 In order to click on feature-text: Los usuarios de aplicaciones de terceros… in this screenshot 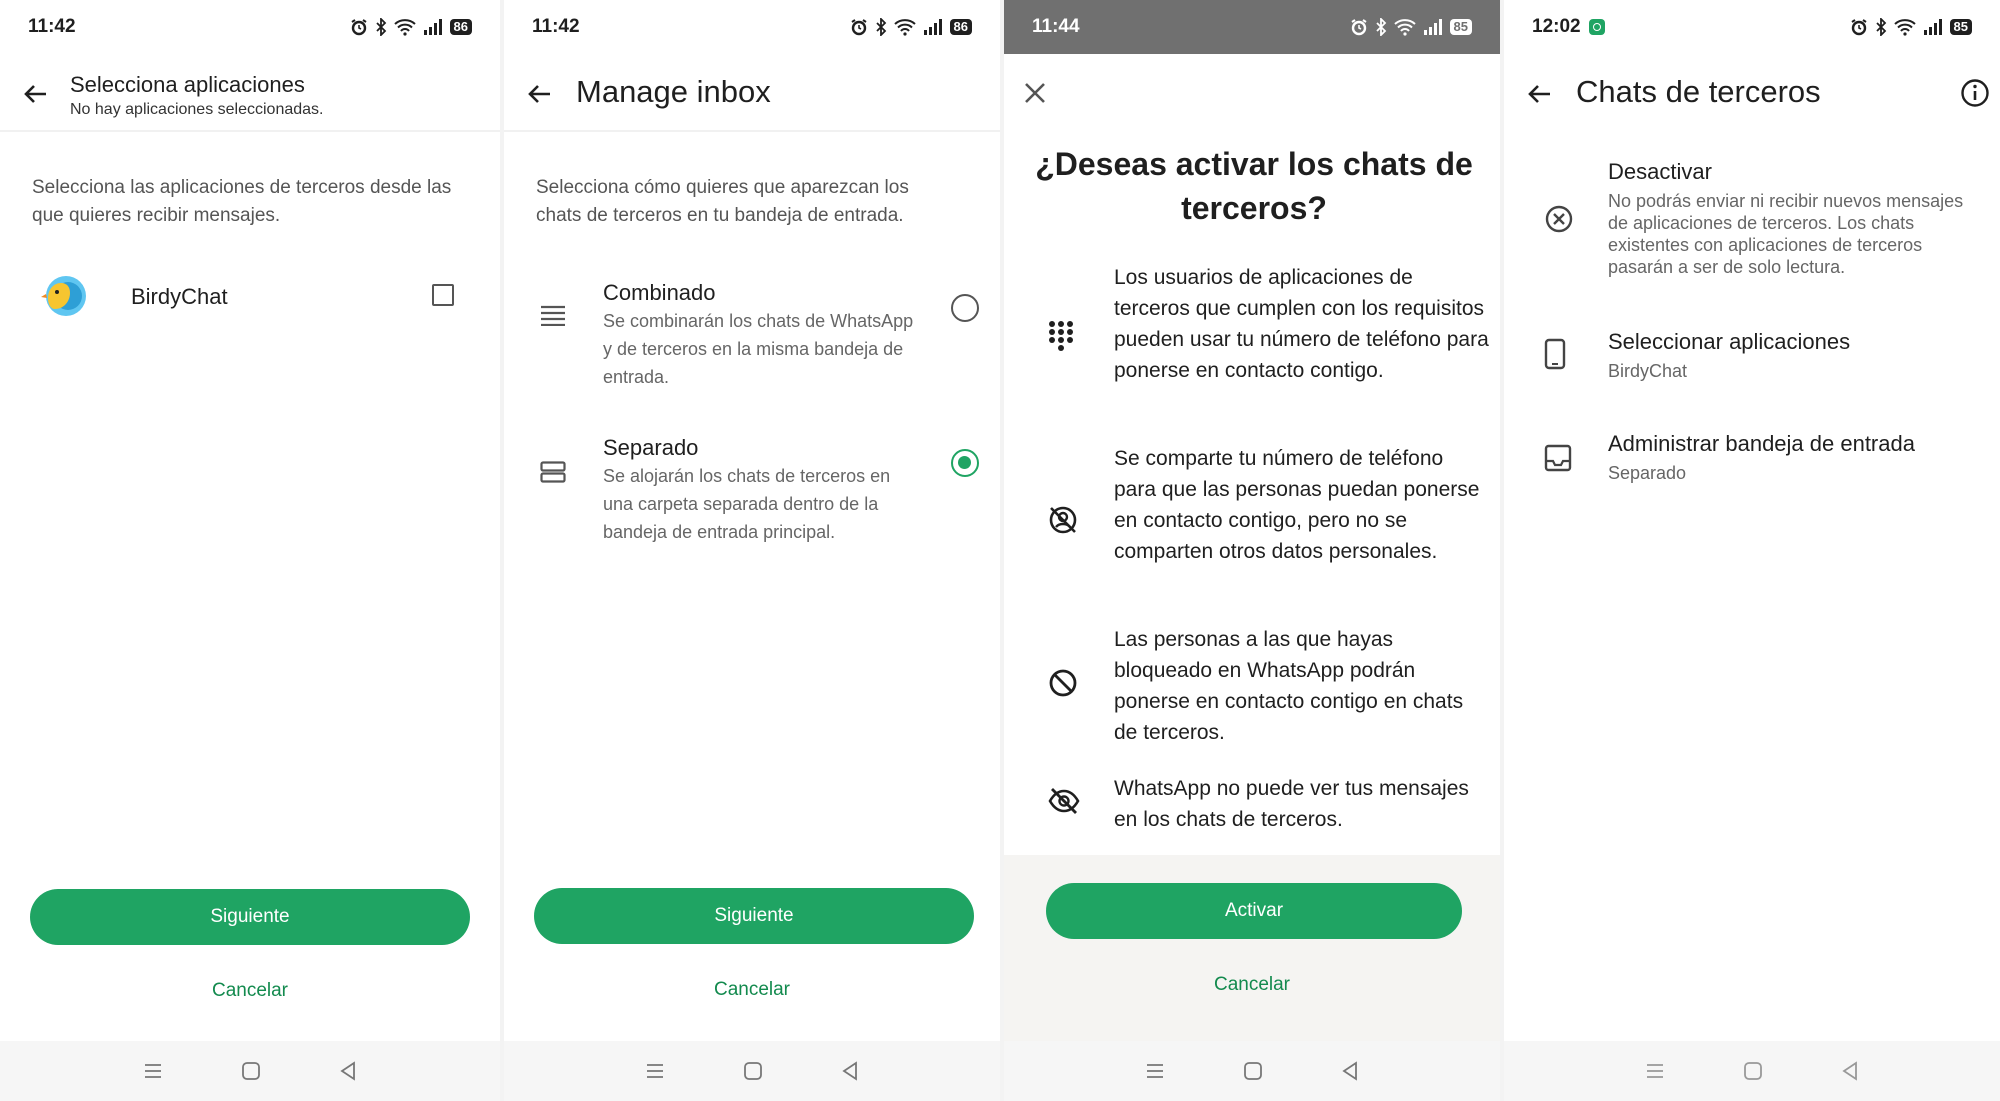, I will do `click(1301, 324)`.